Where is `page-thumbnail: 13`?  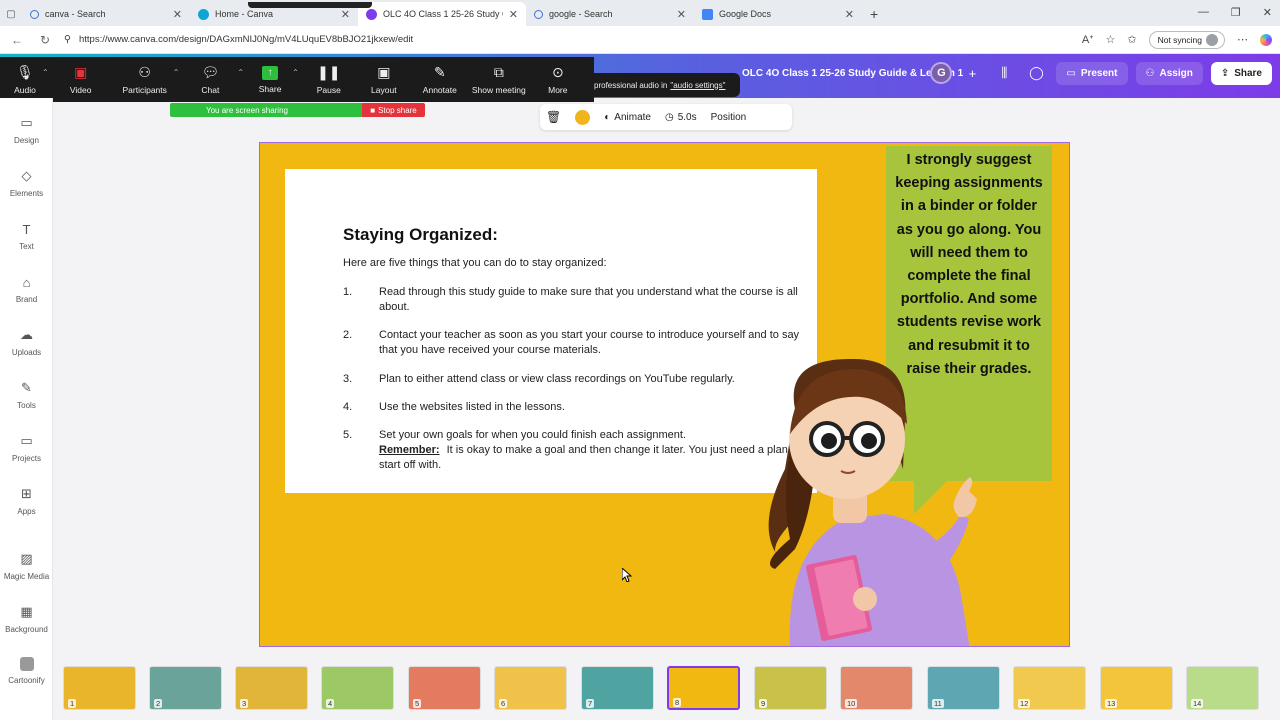
page-thumbnail: 13 is located at coordinates (1136, 688).